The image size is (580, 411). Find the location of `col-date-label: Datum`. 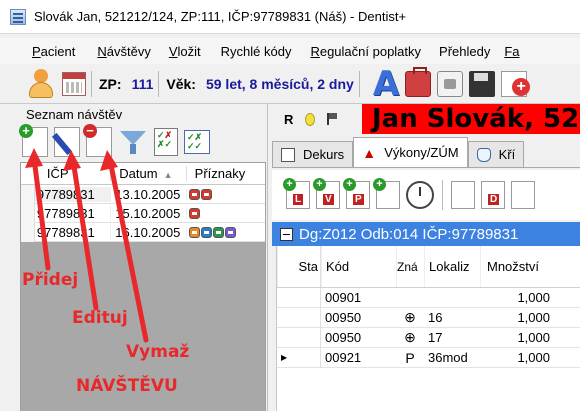

col-date-label: Datum is located at coordinates (138, 173).